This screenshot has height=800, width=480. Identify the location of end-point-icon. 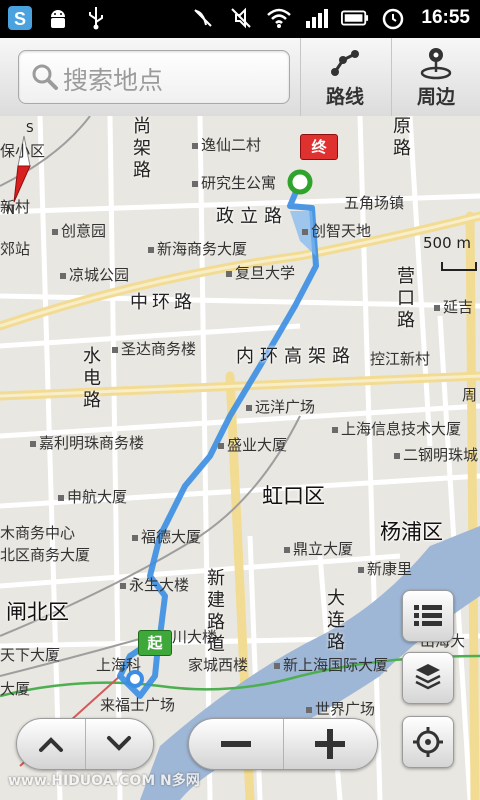
(300, 182).